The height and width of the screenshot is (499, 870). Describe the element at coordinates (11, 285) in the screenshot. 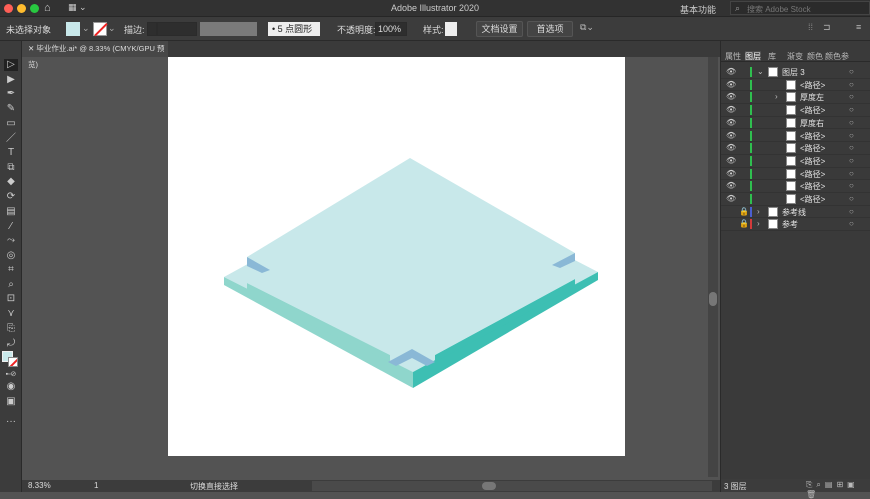

I see `zoom-tool-icon: ⌕` at that location.